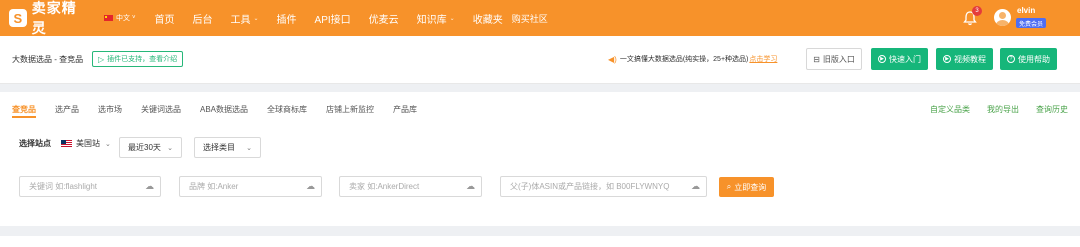 The height and width of the screenshot is (247, 1080). What do you see at coordinates (123, 18) in the screenshot?
I see `language-label: 中文` at bounding box center [123, 18].